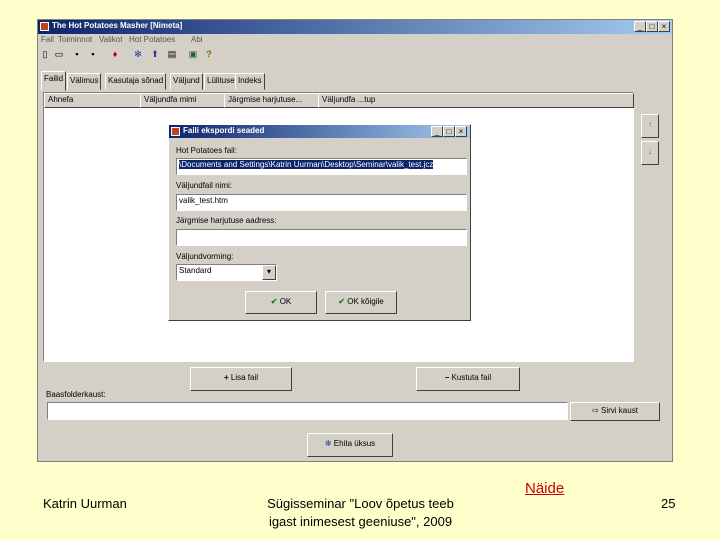  What do you see at coordinates (44, 26) in the screenshot?
I see `app-icon` at bounding box center [44, 26].